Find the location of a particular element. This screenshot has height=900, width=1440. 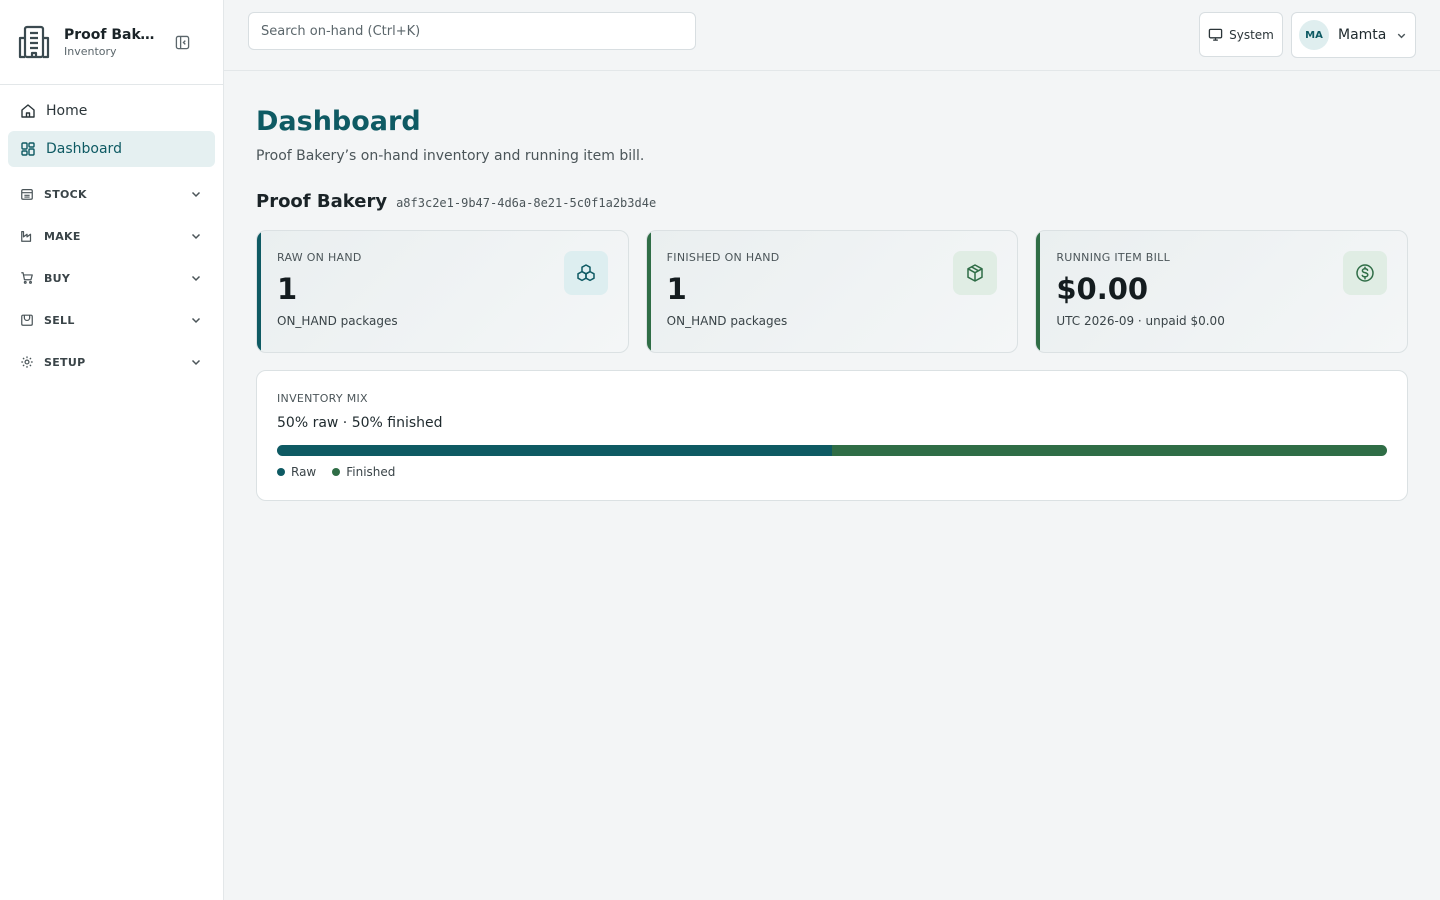

topbar: System MA Mamta is located at coordinates (832, 35).